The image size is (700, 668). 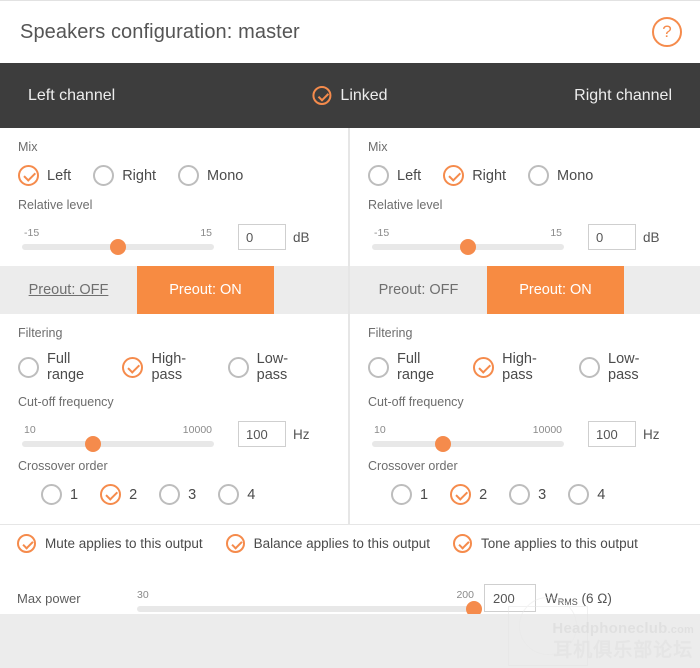 What do you see at coordinates (118, 233) in the screenshot?
I see `slider-range-labels: -15 15` at bounding box center [118, 233].